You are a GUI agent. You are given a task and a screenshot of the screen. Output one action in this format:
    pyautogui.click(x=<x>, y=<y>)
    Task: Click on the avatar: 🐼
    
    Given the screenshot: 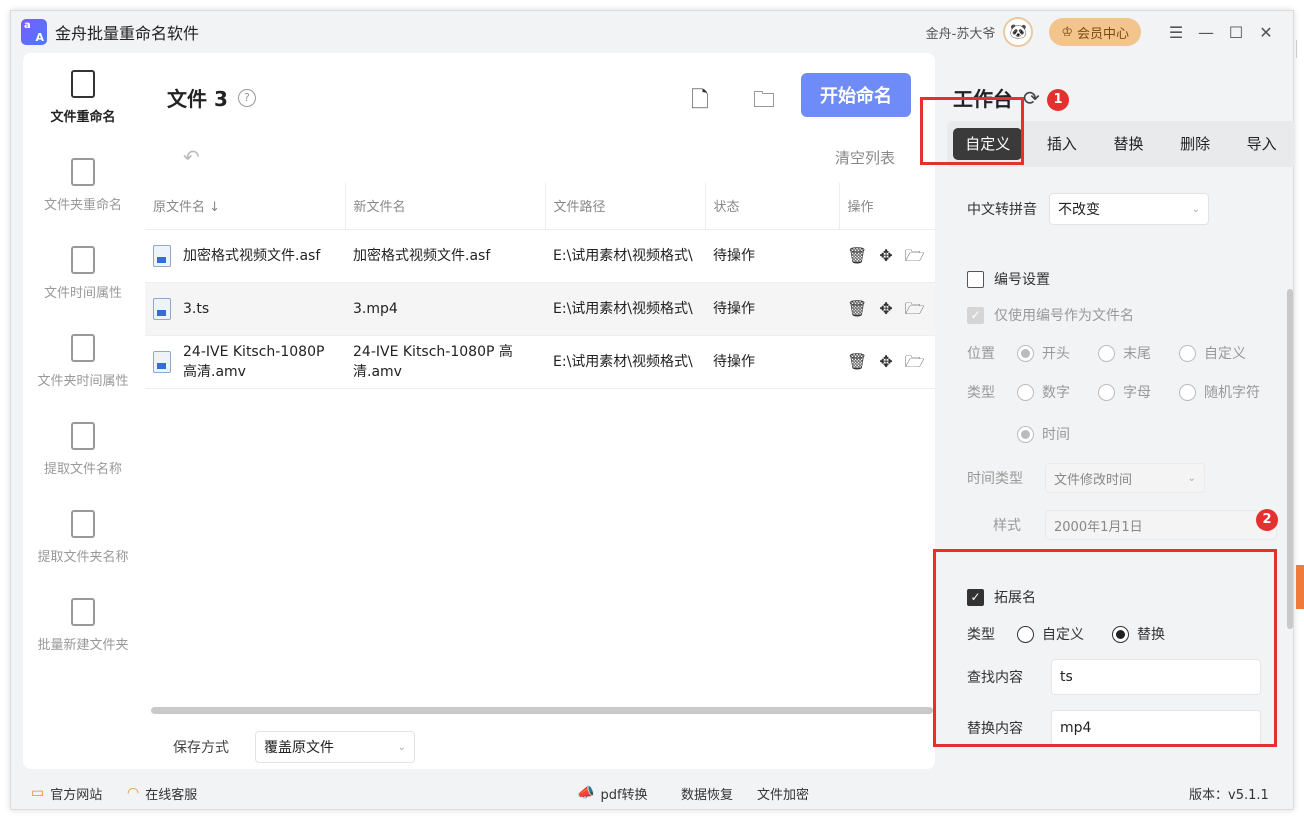 What is the action you would take?
    pyautogui.click(x=1018, y=32)
    